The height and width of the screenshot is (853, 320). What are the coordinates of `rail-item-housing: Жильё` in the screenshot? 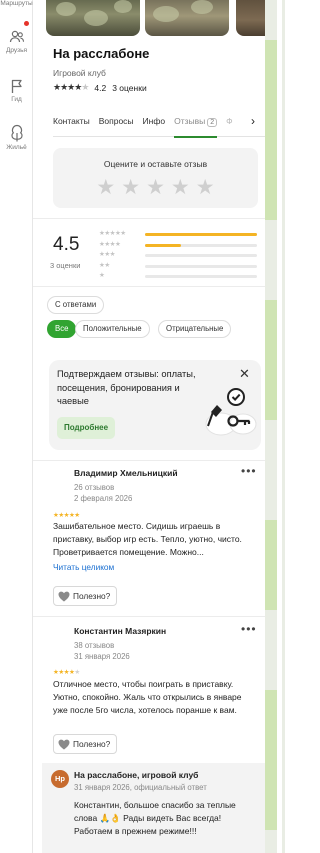 It's located at (16, 137).